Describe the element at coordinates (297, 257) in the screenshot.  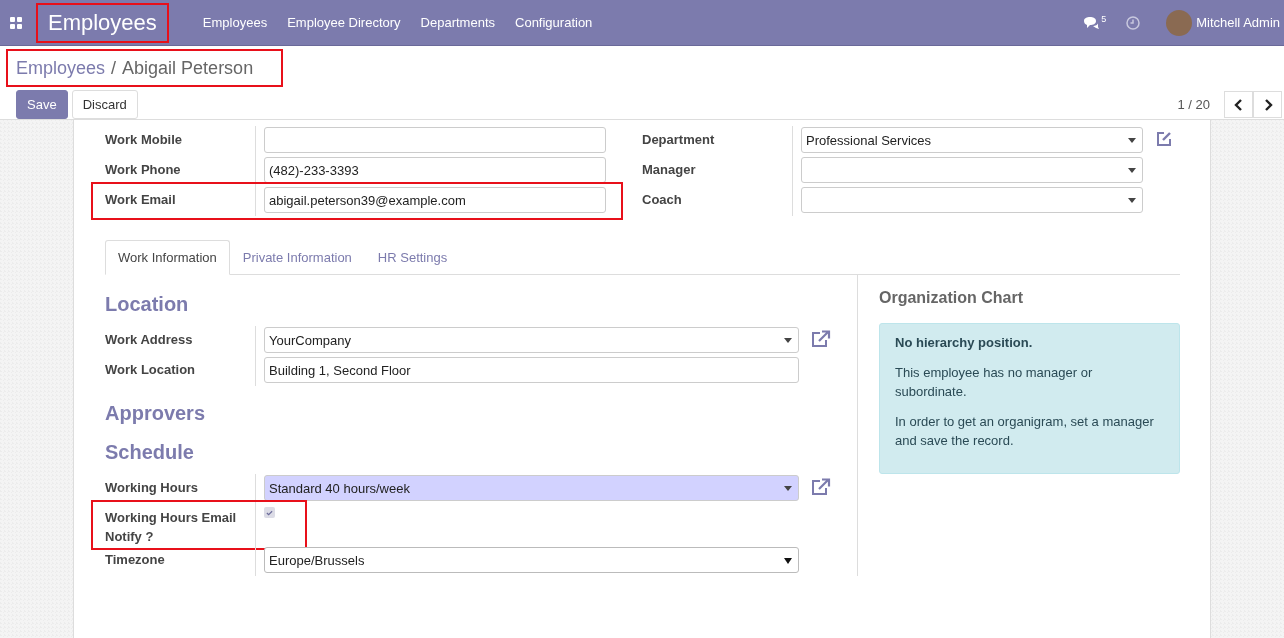
I see `tab: Private Information` at that location.